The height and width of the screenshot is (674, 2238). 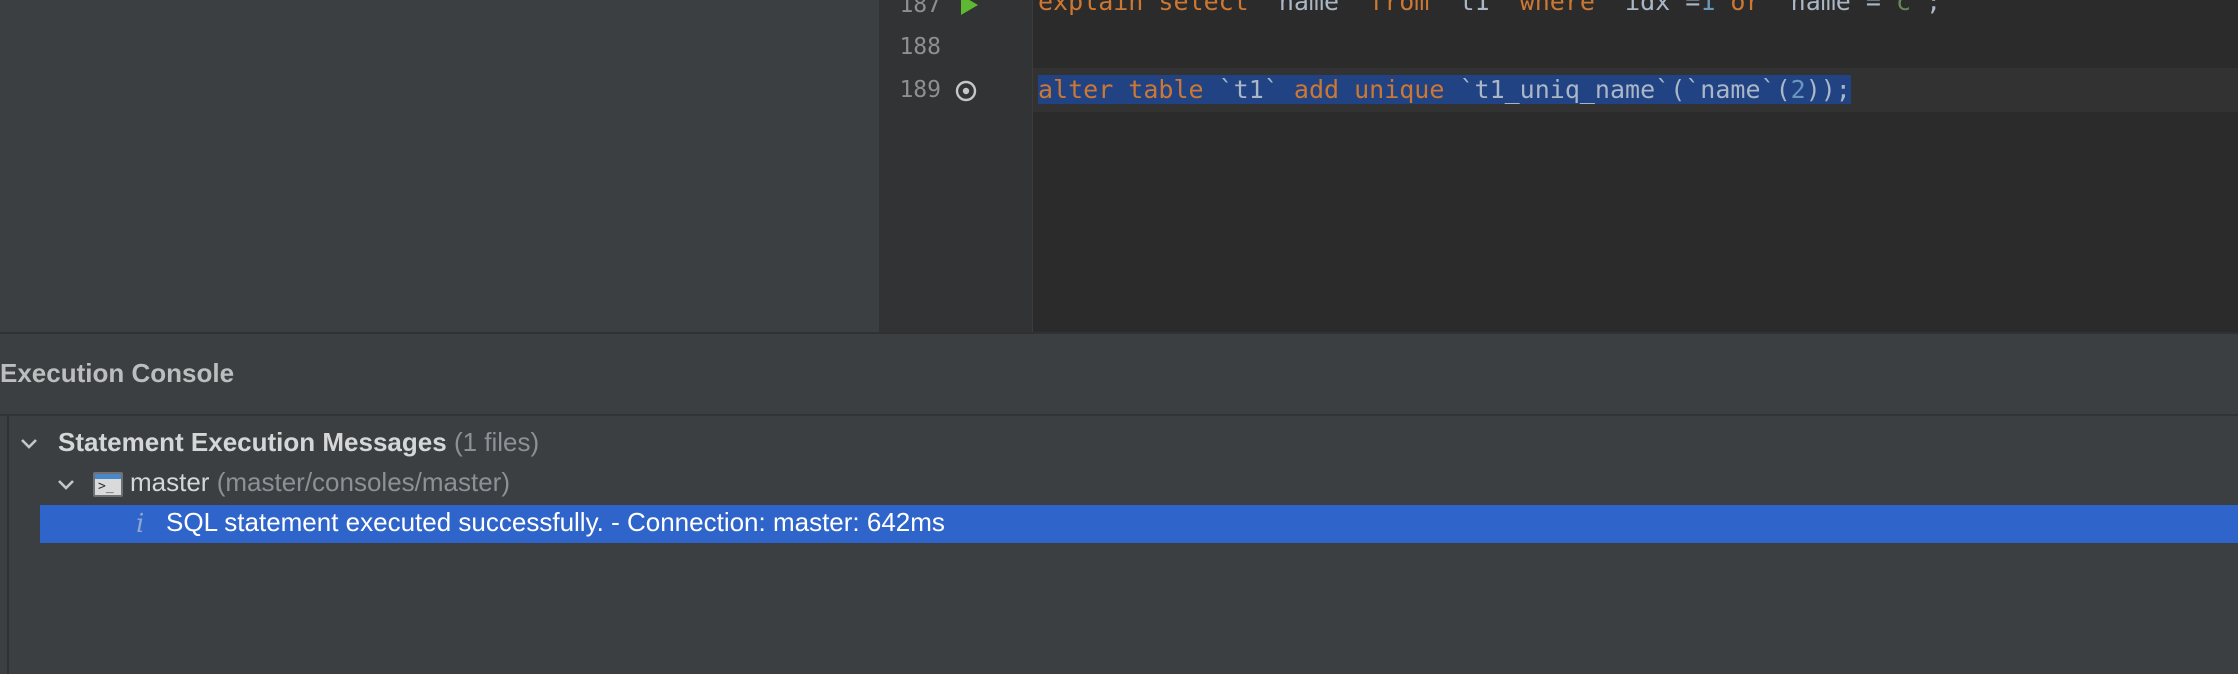 I want to click on console-left-border, so click(x=8, y=545).